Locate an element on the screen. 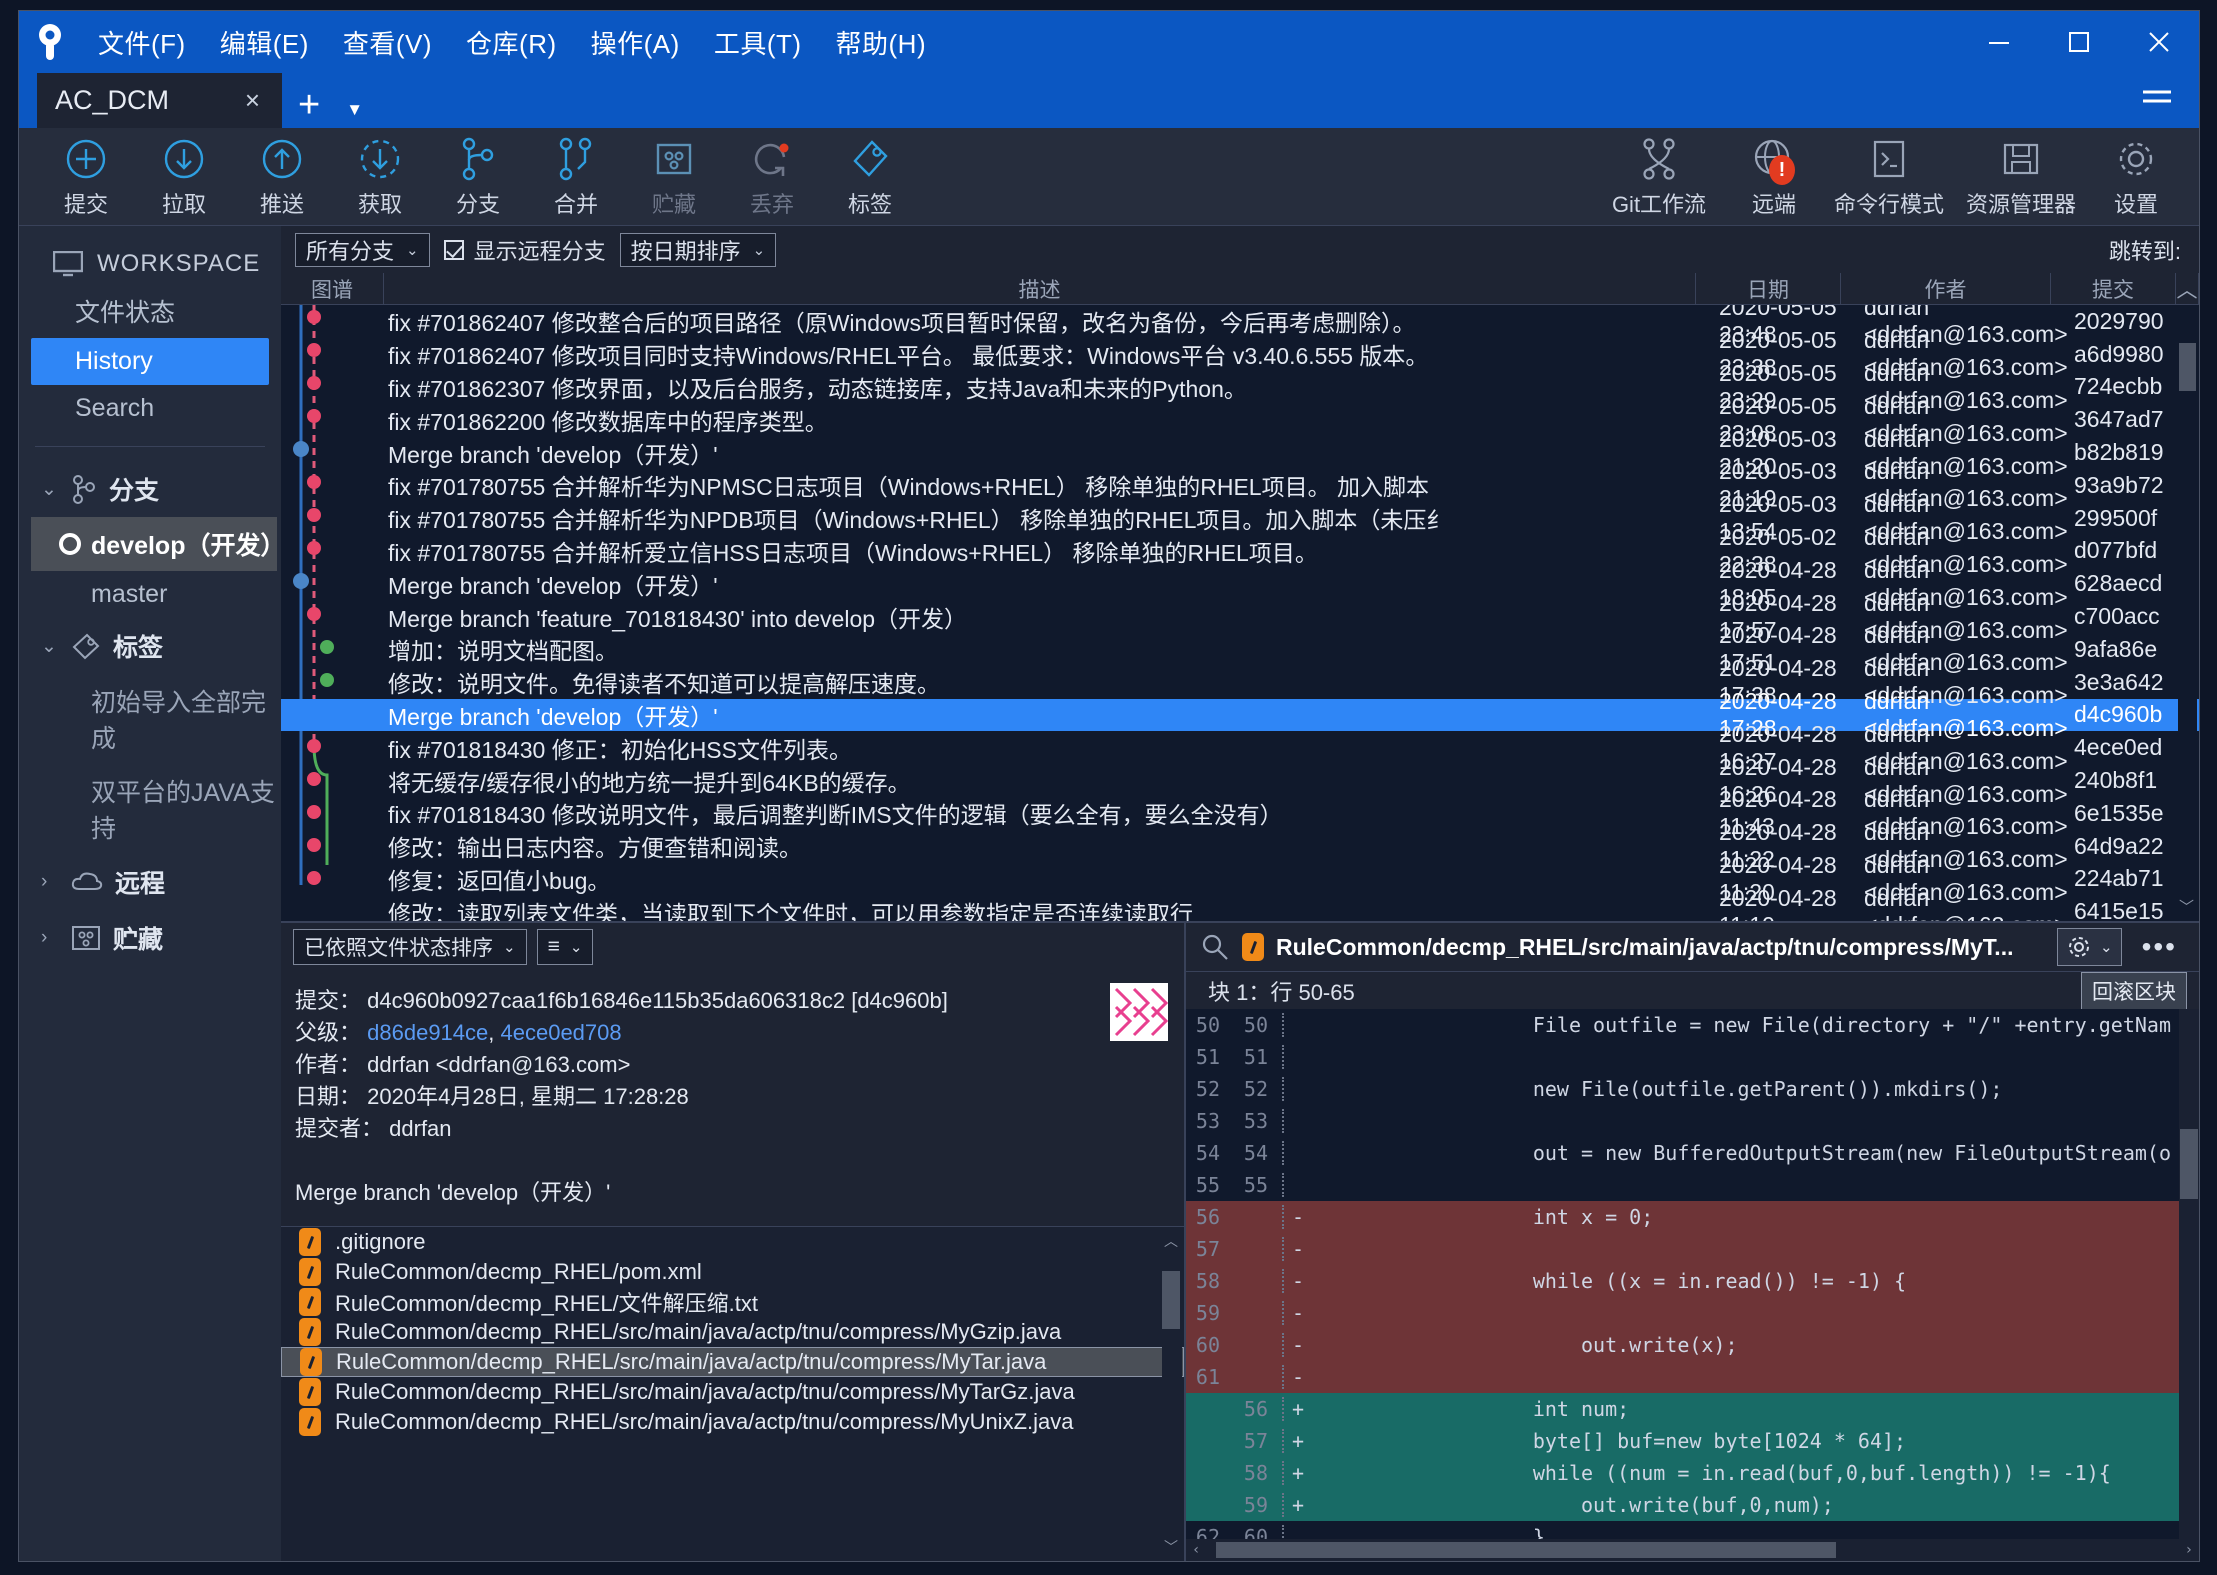 Image resolution: width=2217 pixels, height=1575 pixels. commit-author-line: 作者： ddrfan <ddrfan@163.com> is located at coordinates (739, 1065).